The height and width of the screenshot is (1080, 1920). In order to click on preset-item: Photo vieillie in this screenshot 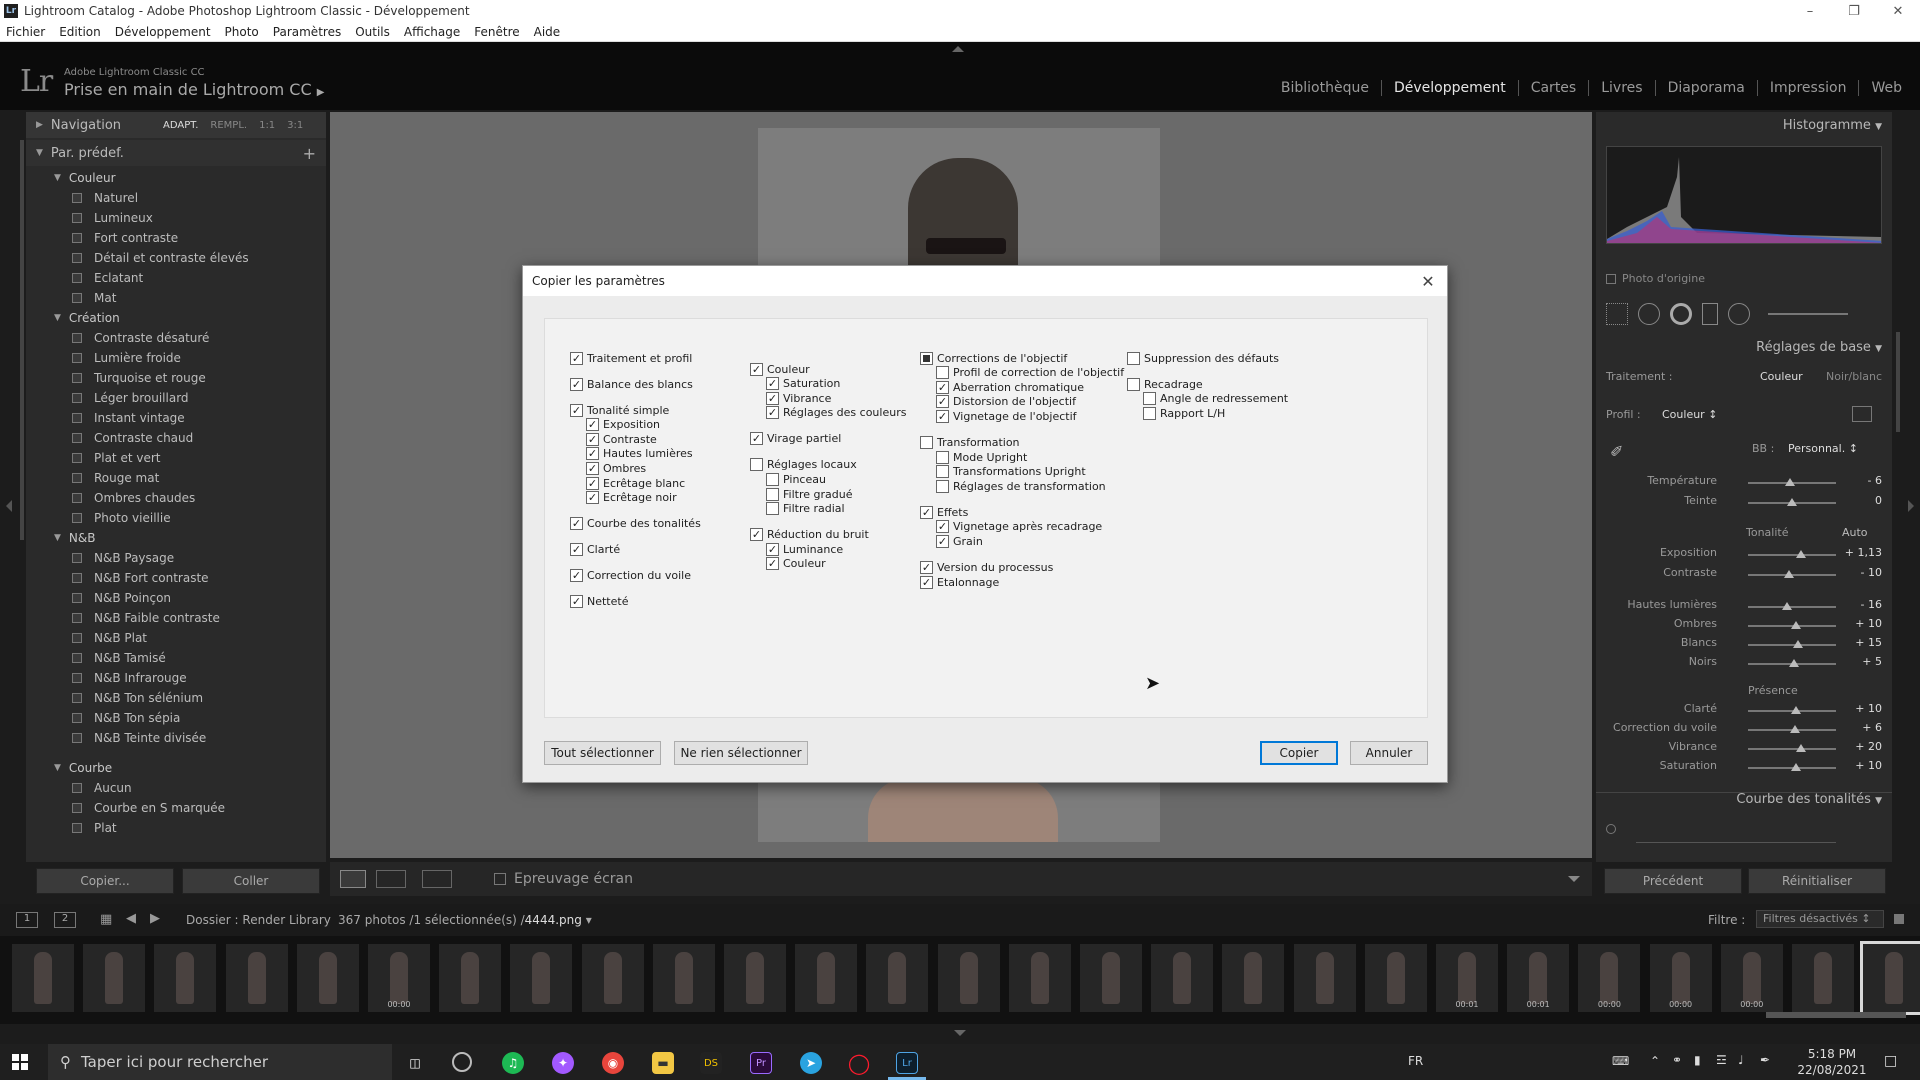, I will do `click(176, 518)`.